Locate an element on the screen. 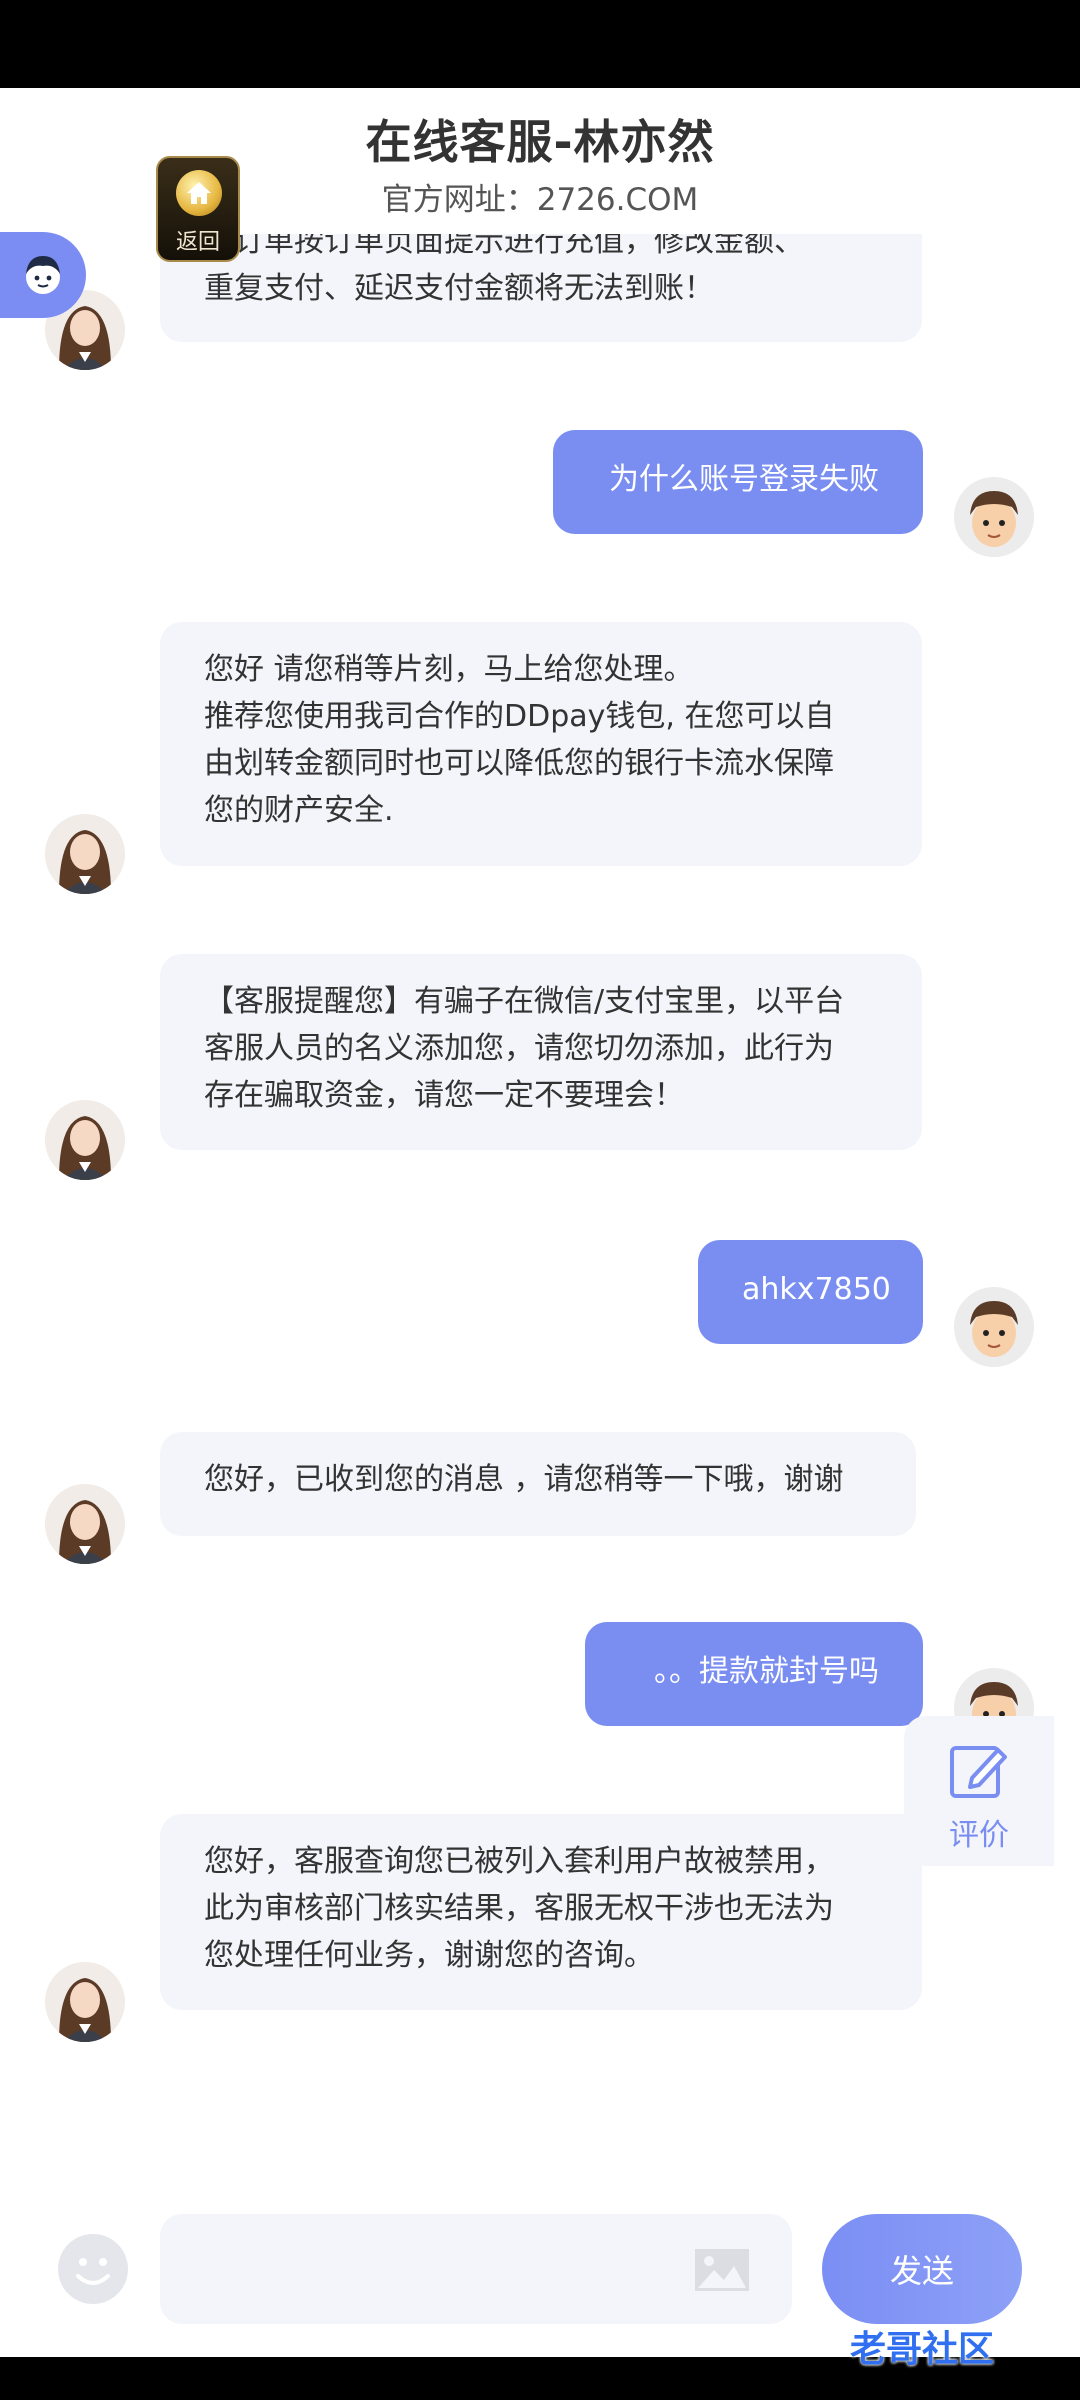 The height and width of the screenshot is (2400, 1080). message-line: 推荐您使用我司合作的DDpay钱包, 在您可以自 is located at coordinates (519, 716).